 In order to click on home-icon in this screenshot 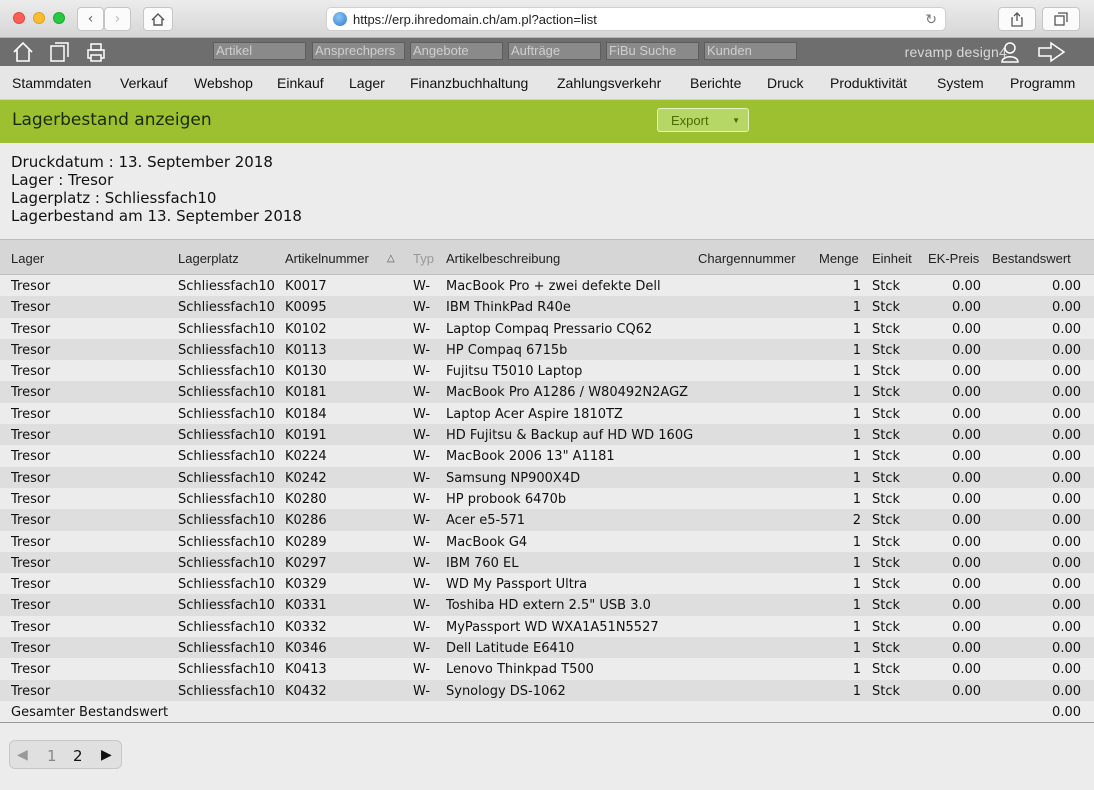, I will do `click(23, 55)`.